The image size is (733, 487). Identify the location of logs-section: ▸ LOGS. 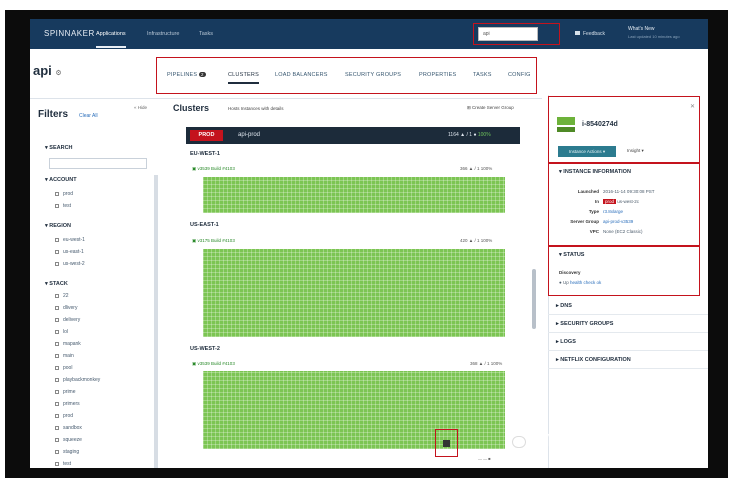
(628, 342).